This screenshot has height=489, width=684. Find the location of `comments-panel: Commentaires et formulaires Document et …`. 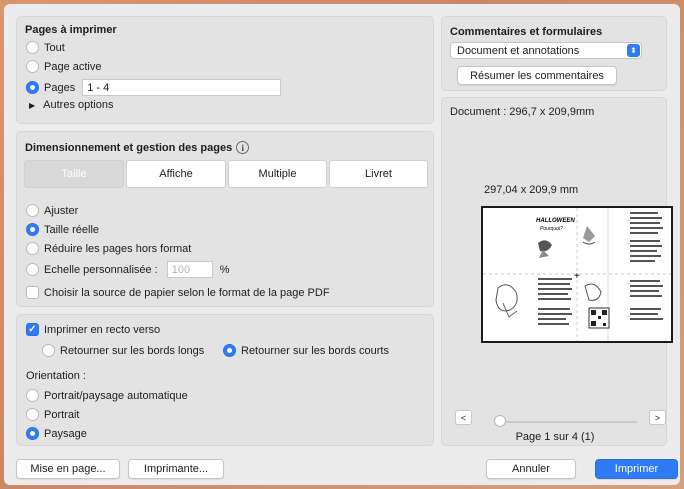

comments-panel: Commentaires et formulaires Document et … is located at coordinates (554, 53).